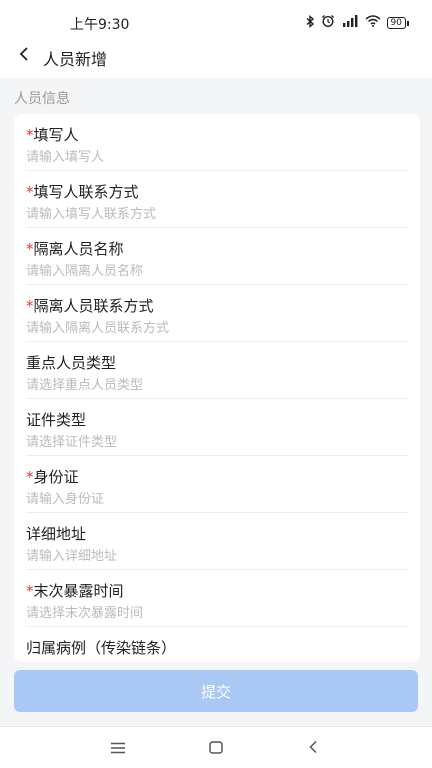  Describe the element at coordinates (100, 25) in the screenshot. I see `status-time: 上午9:30` at that location.